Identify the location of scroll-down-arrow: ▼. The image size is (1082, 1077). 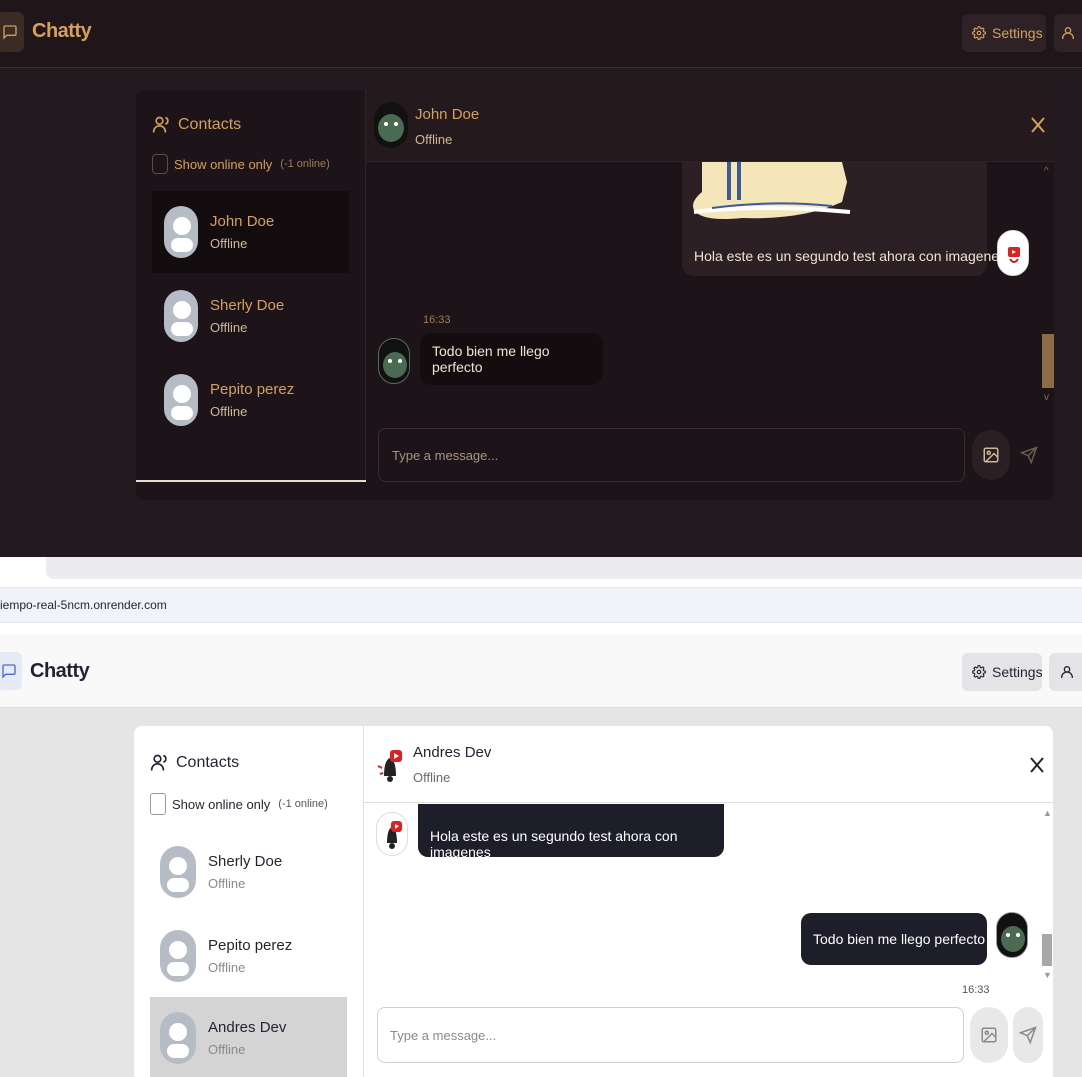
(1047, 975).